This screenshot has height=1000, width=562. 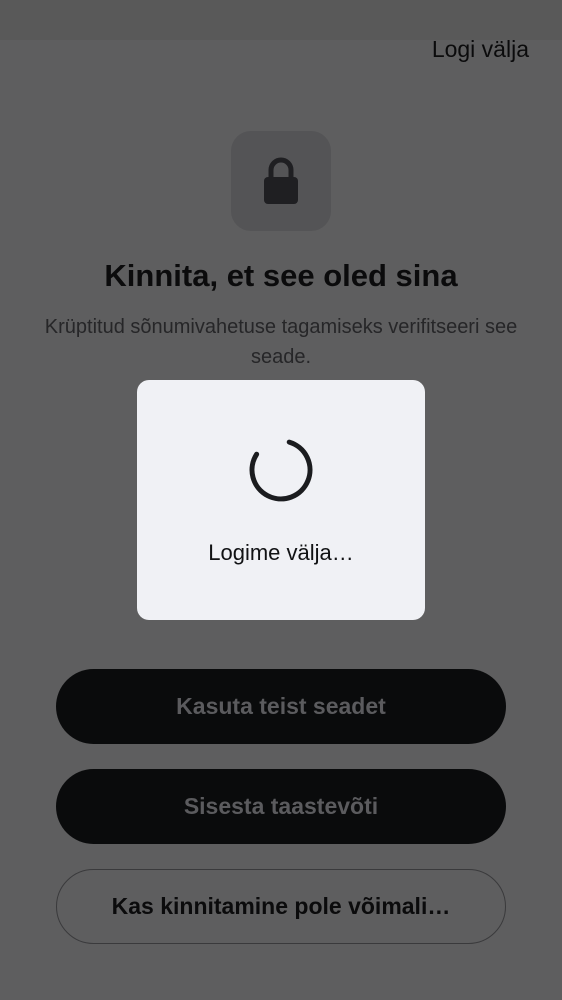 I want to click on use-other-device-button: Kasuta teist seadet, so click(x=281, y=706).